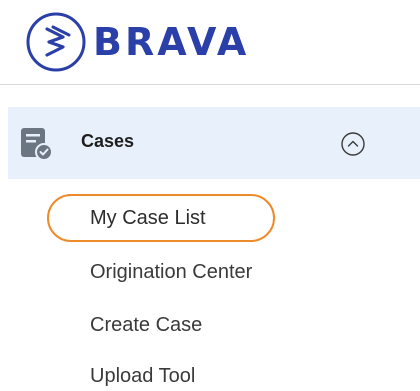  What do you see at coordinates (108, 141) in the screenshot?
I see `nav-section-label: Cases` at bounding box center [108, 141].